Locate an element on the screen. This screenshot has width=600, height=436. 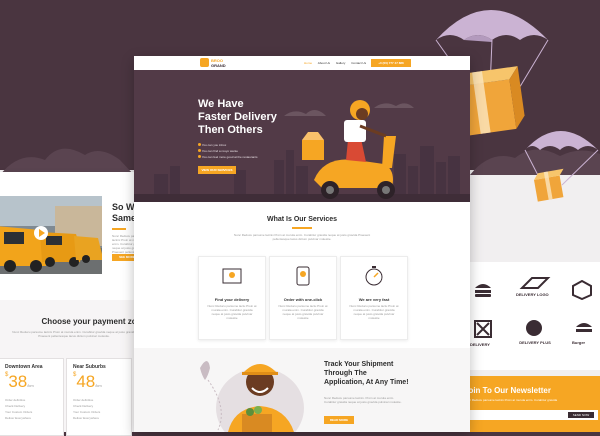
hero-title: We Have Faster Delivery Then Others is located at coordinates (237, 117).